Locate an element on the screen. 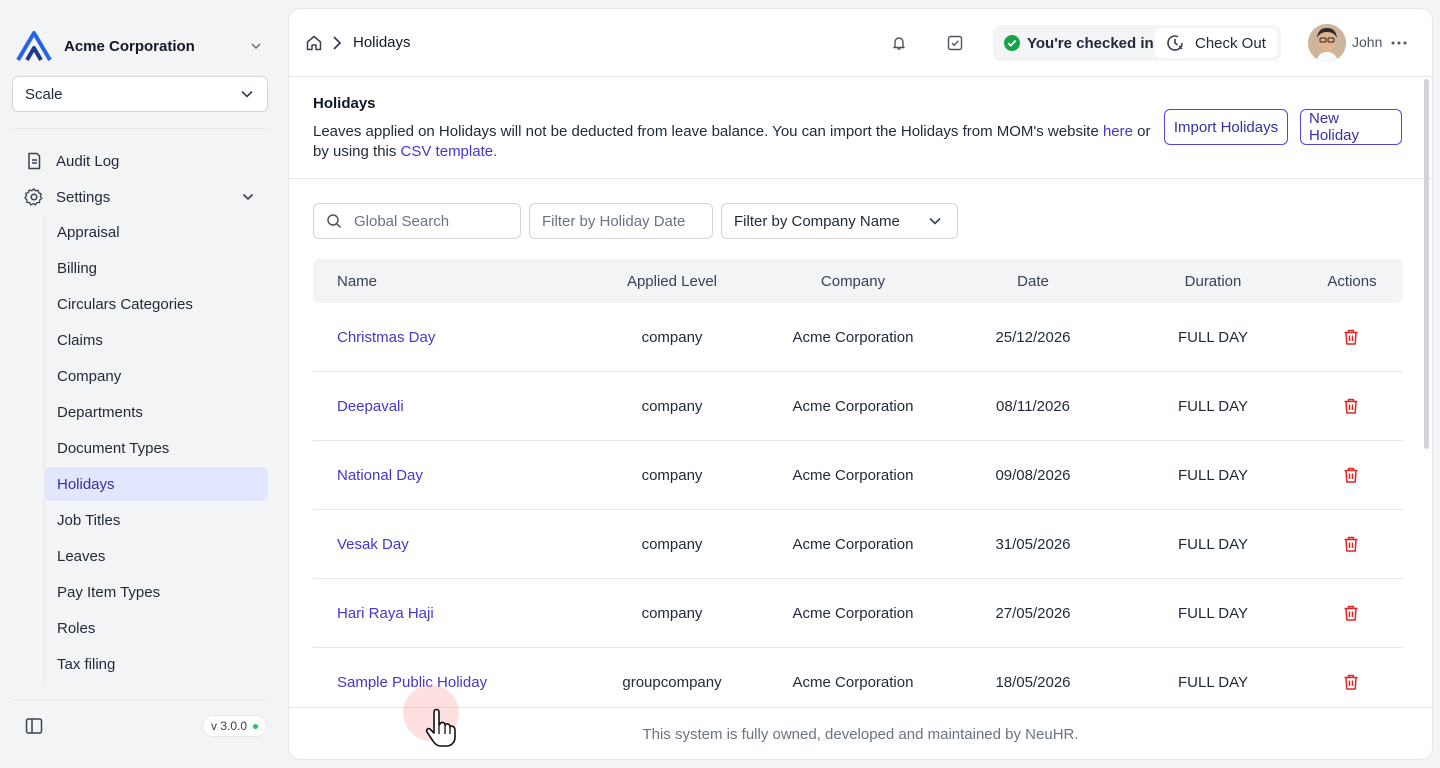 This screenshot has height=768, width=1440. company-name-filter: Filter by Company Name is located at coordinates (839, 221).